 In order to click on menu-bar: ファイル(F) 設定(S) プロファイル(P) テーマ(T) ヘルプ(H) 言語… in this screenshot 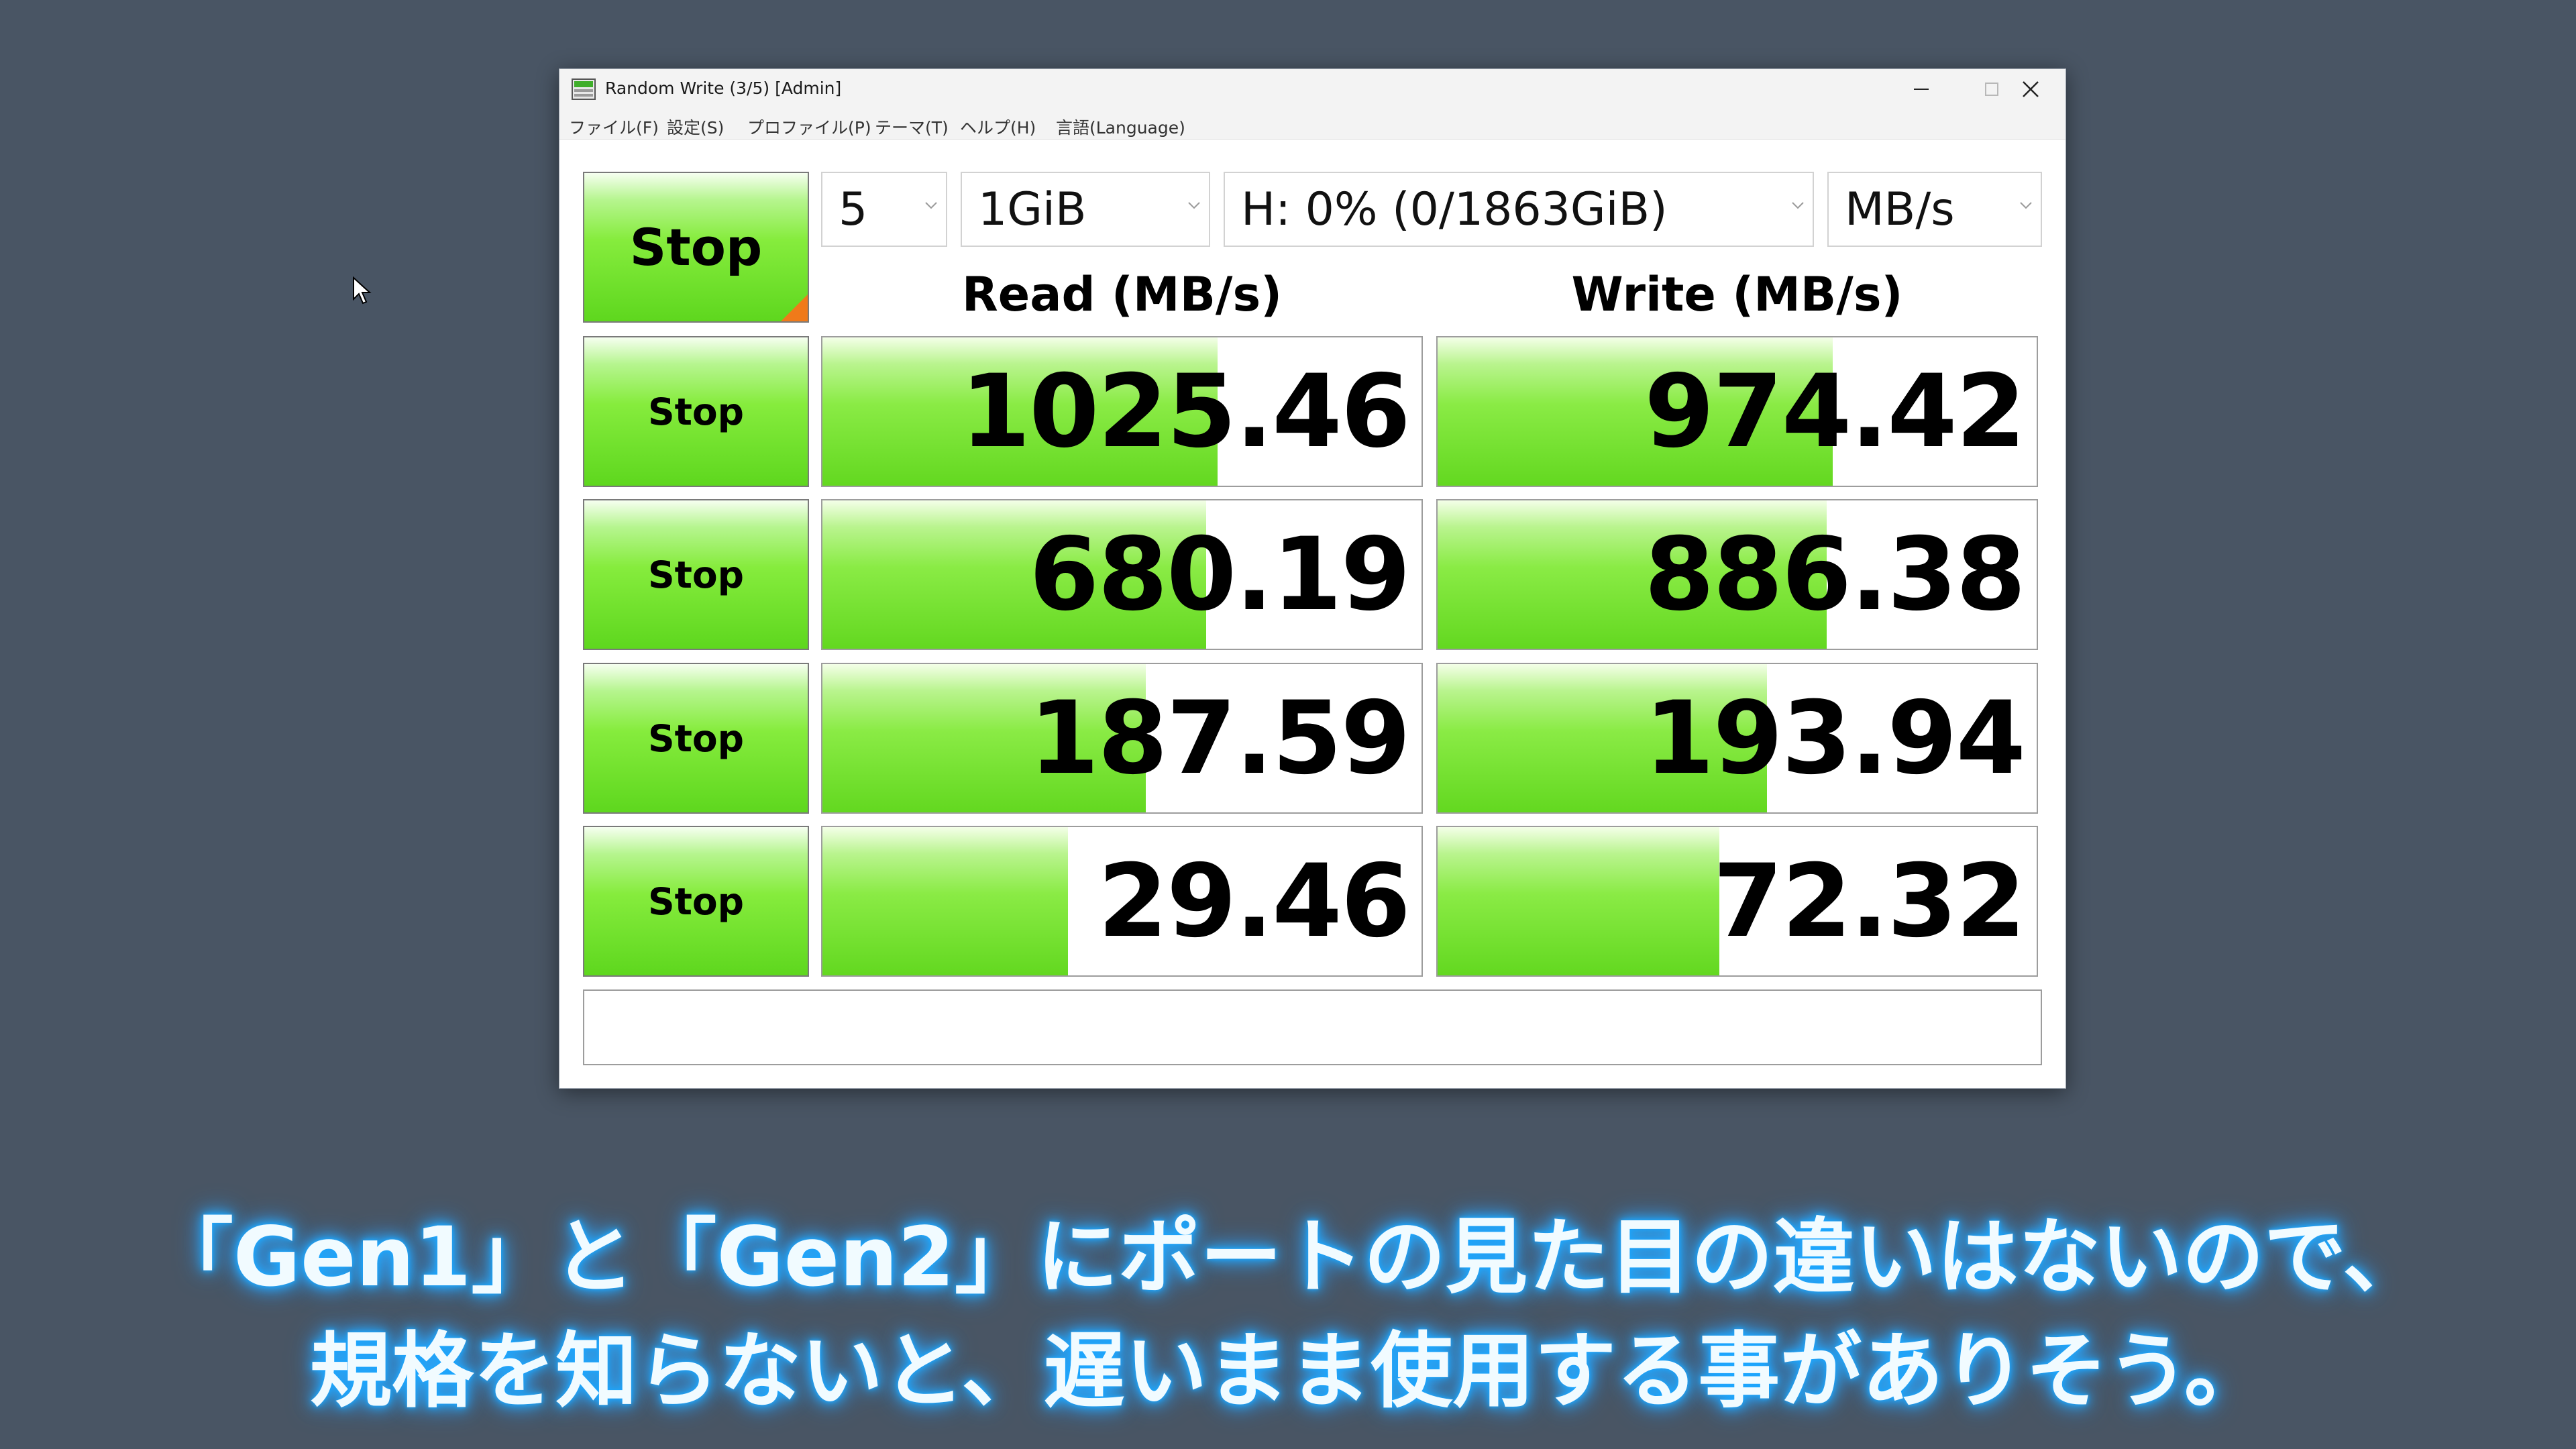, I will do `click(1312, 124)`.